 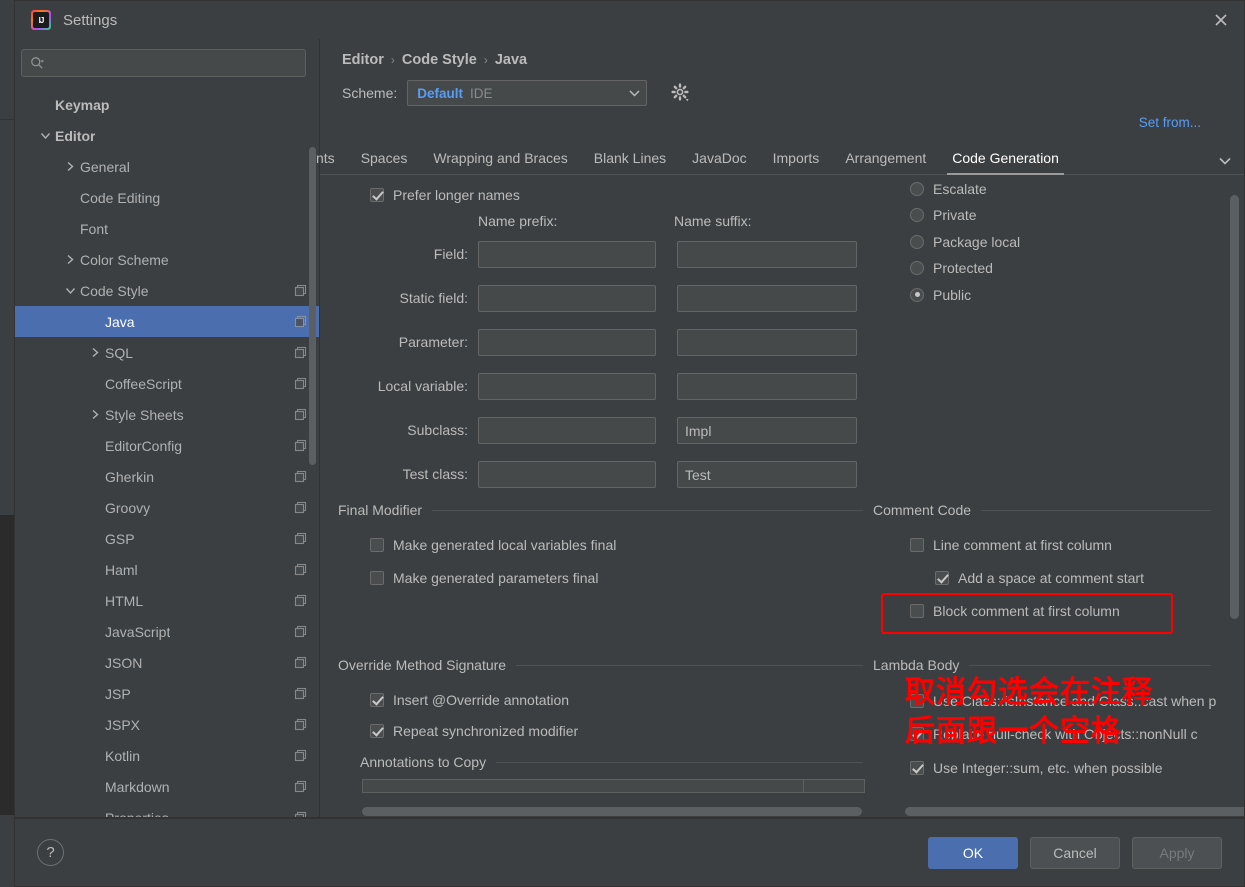 What do you see at coordinates (484, 578) in the screenshot?
I see `make-params-final-row: Make generated parameters final` at bounding box center [484, 578].